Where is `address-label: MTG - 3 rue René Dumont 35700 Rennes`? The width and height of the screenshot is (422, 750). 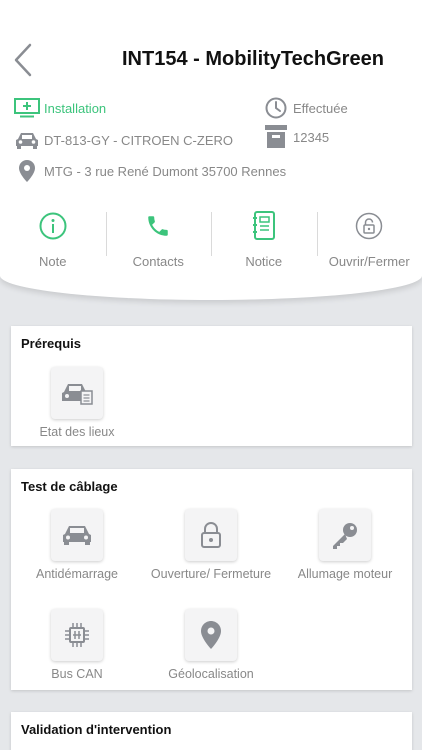
address-label: MTG - 3 rue René Dumont 35700 Rennes is located at coordinates (165, 171).